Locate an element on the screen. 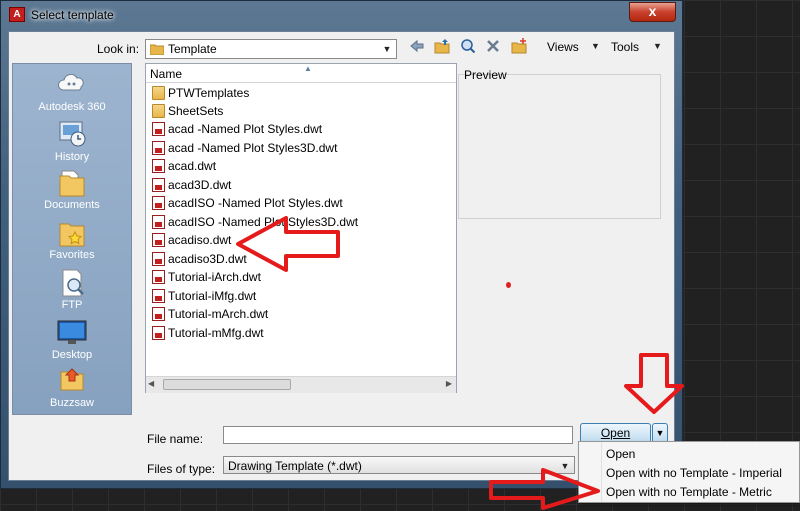 The width and height of the screenshot is (800, 511). annotation-dot is located at coordinates (508, 285).